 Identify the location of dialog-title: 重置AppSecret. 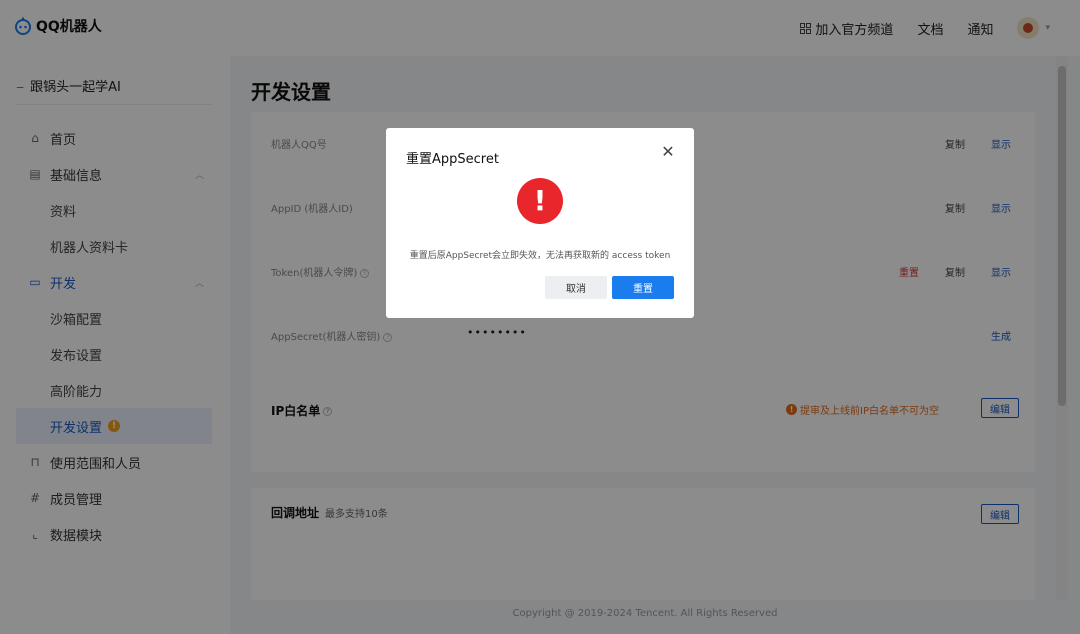
(452, 159).